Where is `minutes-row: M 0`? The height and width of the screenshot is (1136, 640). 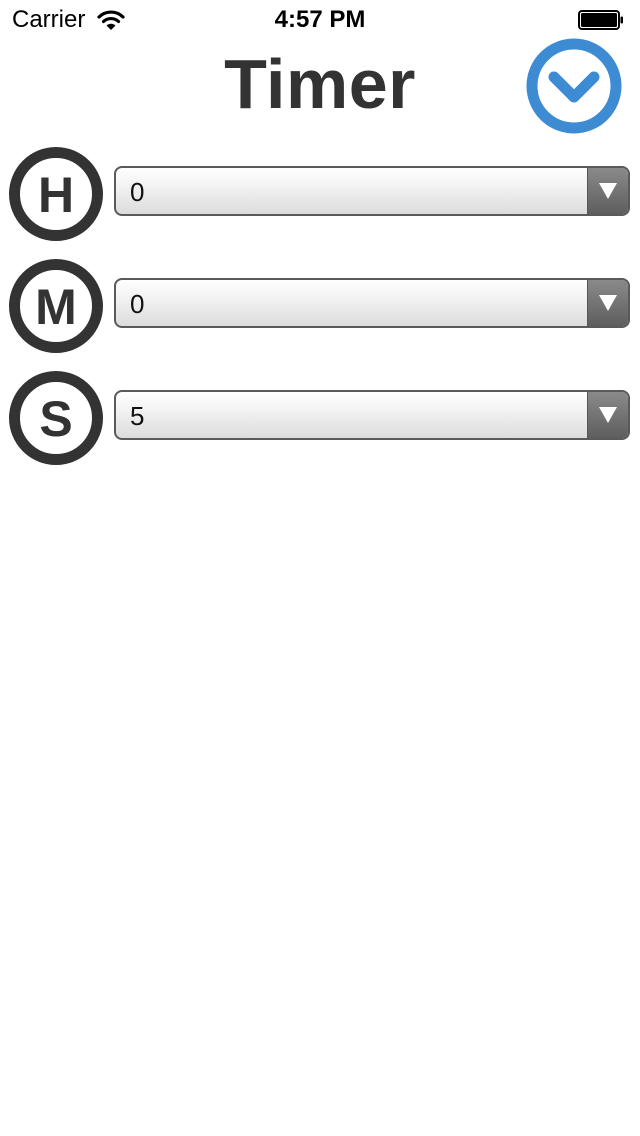
minutes-row: M 0 is located at coordinates (320, 306).